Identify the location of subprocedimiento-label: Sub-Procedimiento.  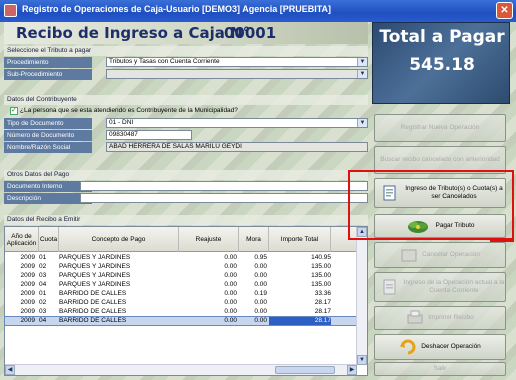
(48, 74).